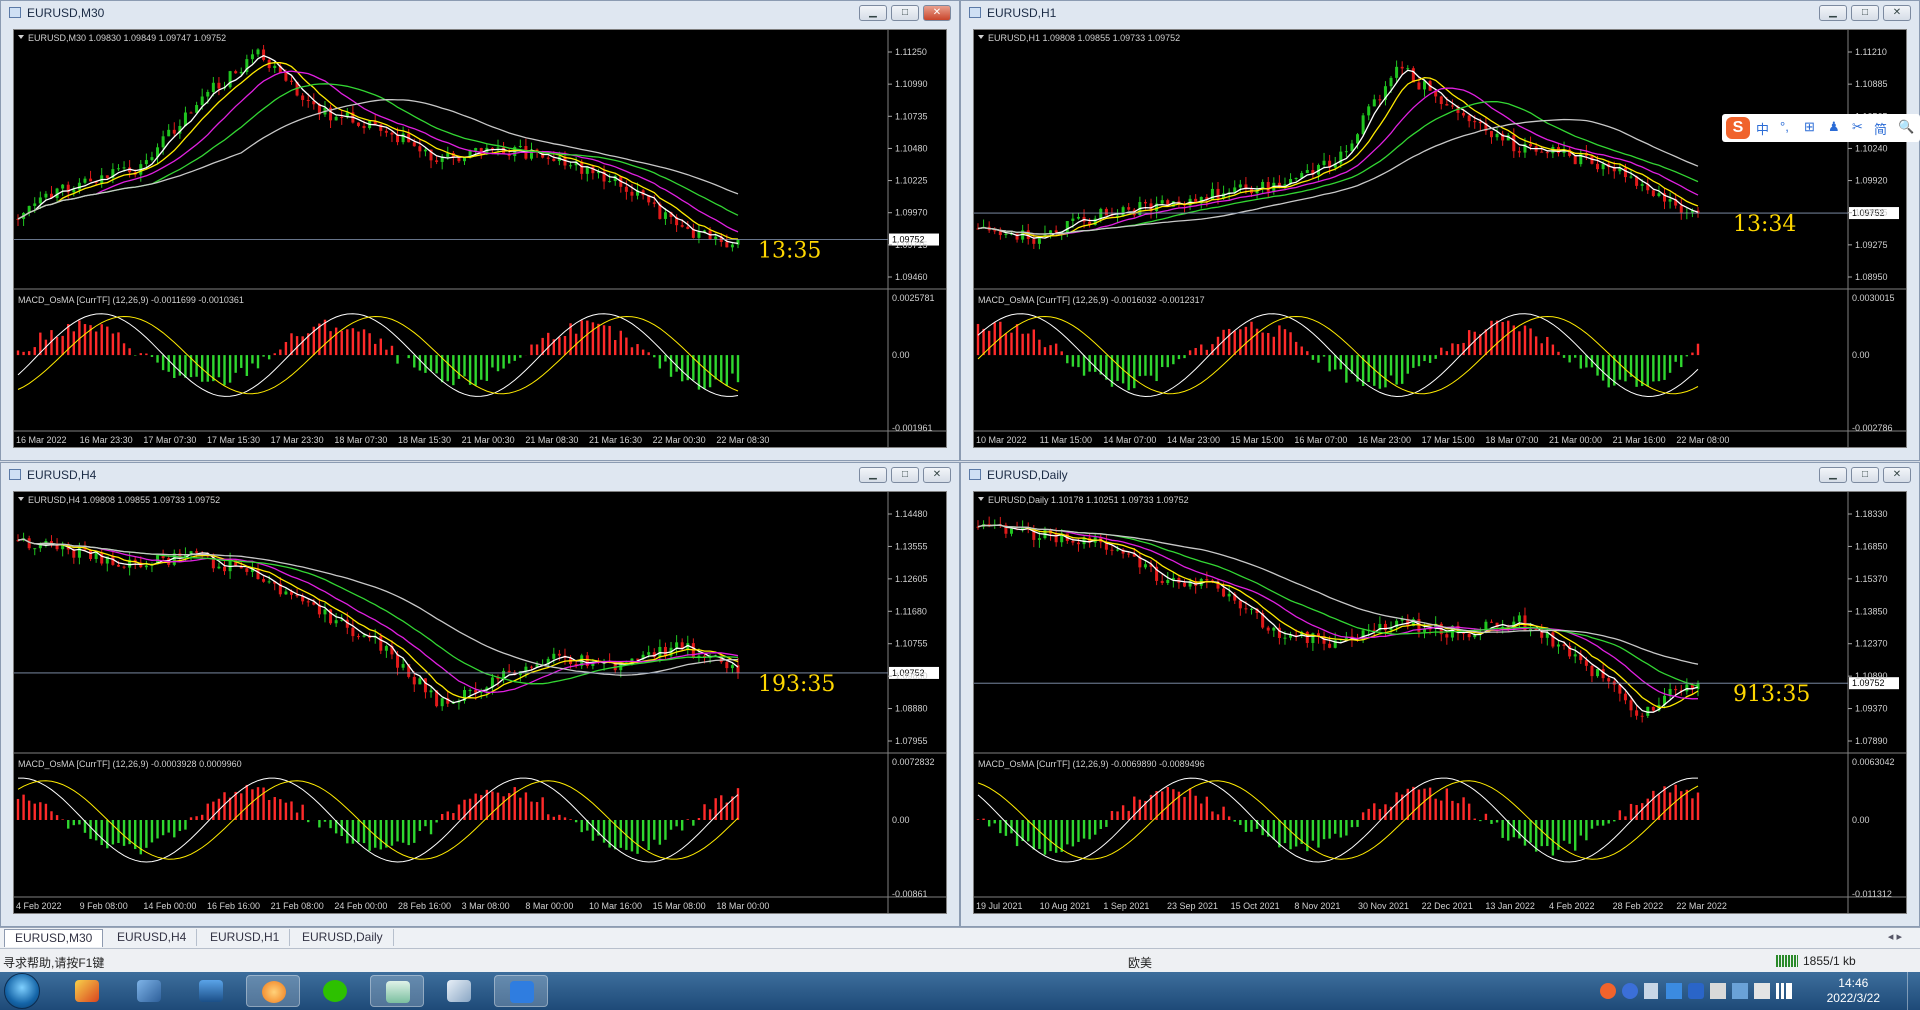 The image size is (1920, 1010). I want to click on tab-eurusd-daily: EURUSD,Daily, so click(343, 937).